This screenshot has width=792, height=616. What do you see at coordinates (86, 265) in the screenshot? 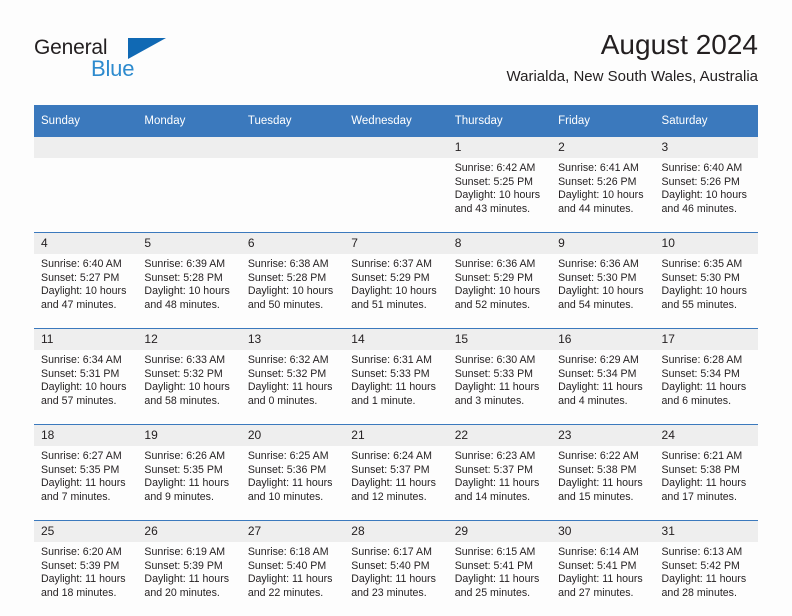
I see `sunrise-text: Sunrise: 6:40 AM` at bounding box center [86, 265].